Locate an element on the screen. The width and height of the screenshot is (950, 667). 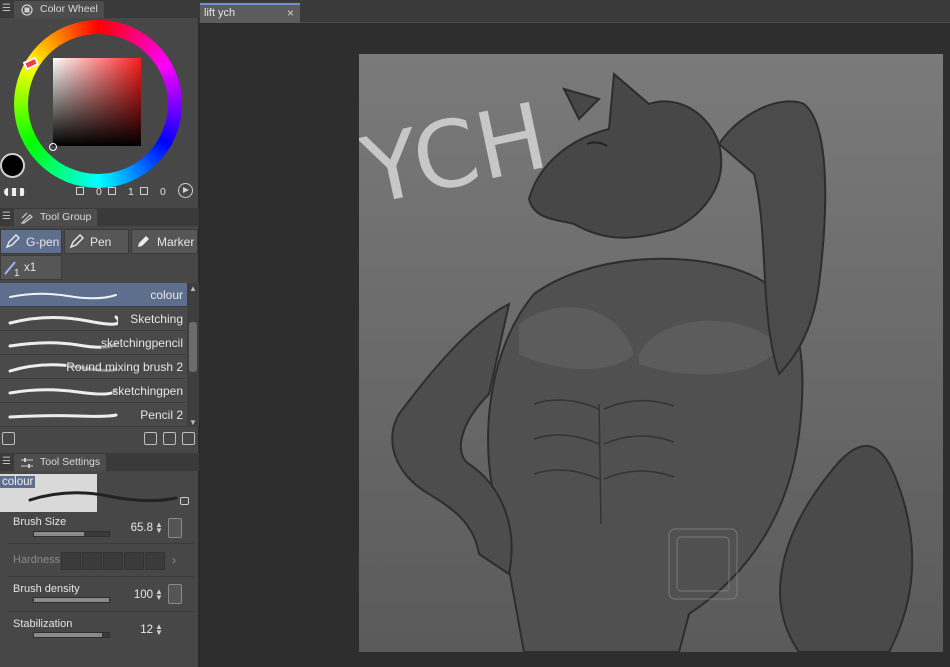
sub-tool-count: x1 is located at coordinates (30, 268).